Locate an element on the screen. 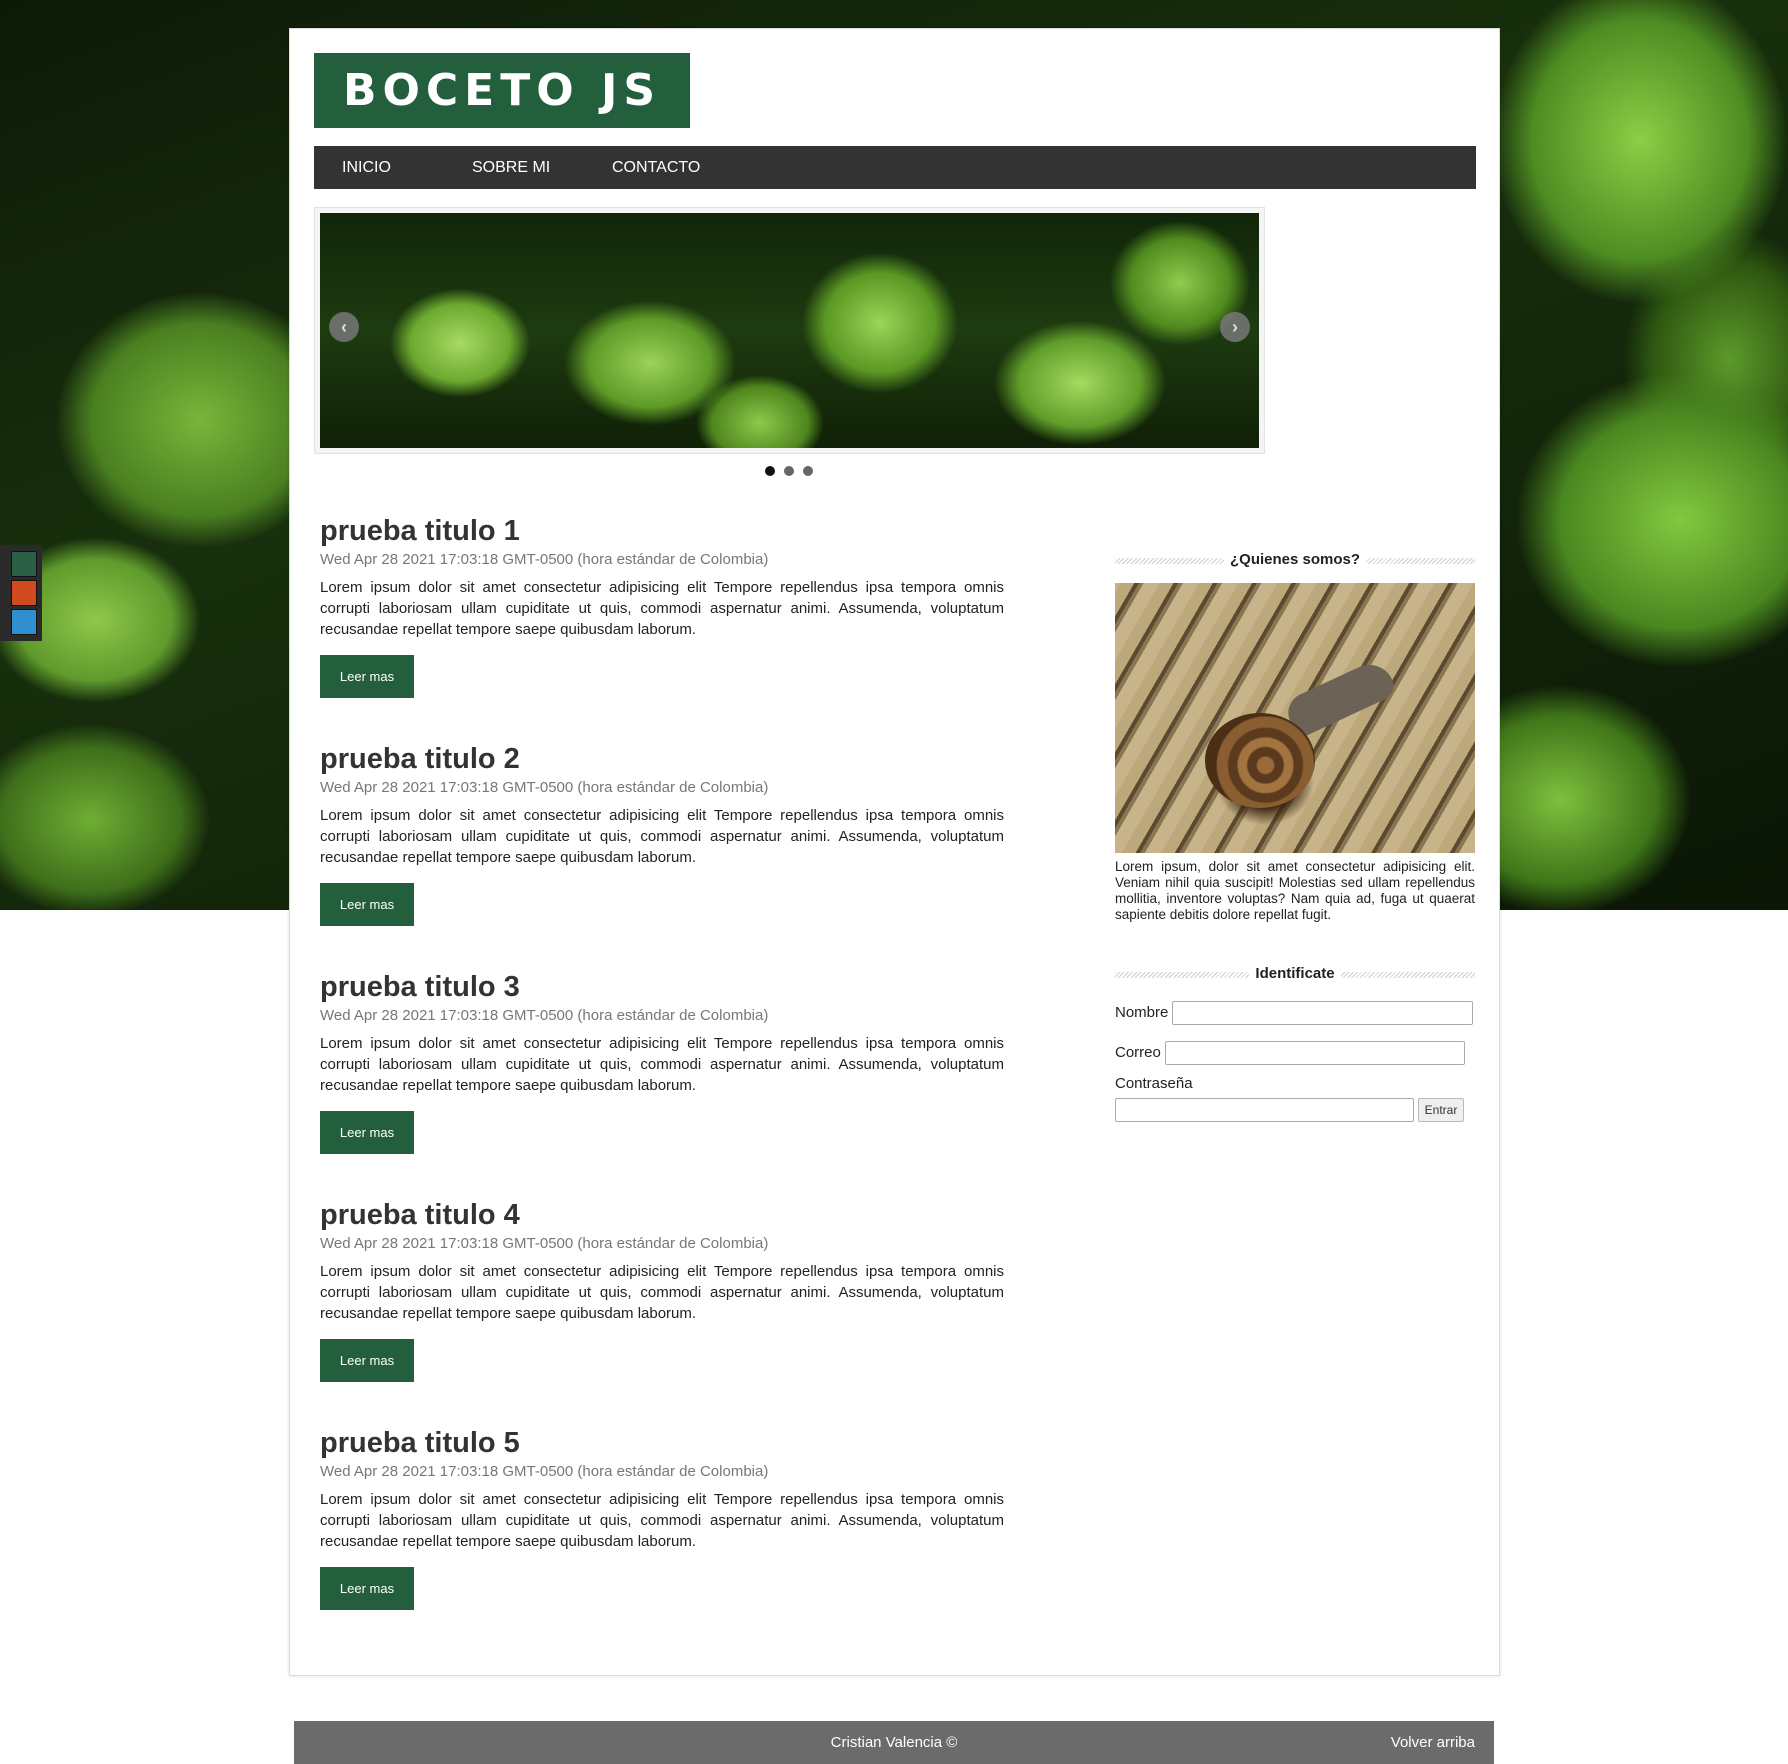 The width and height of the screenshot is (1788, 1764). nav-item-contacto: CONTACTO is located at coordinates (656, 167).